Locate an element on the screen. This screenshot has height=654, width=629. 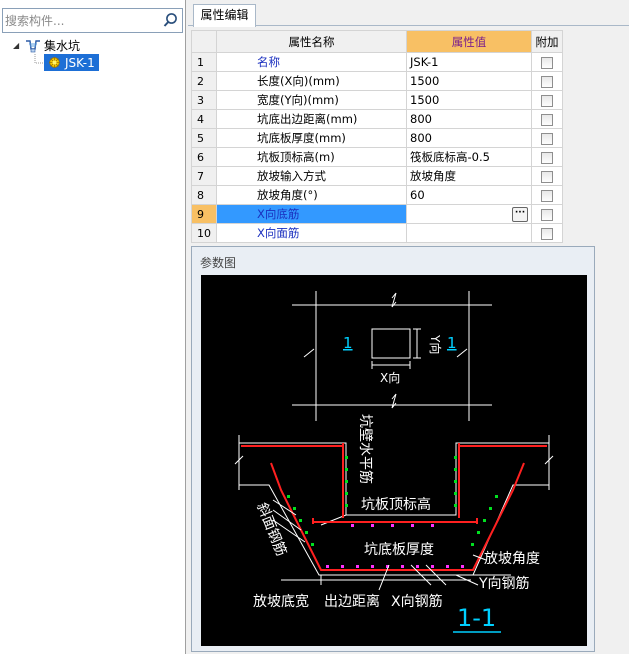
table-row: 2 长度(X向)(mm) 1500 is located at coordinates (377, 81).